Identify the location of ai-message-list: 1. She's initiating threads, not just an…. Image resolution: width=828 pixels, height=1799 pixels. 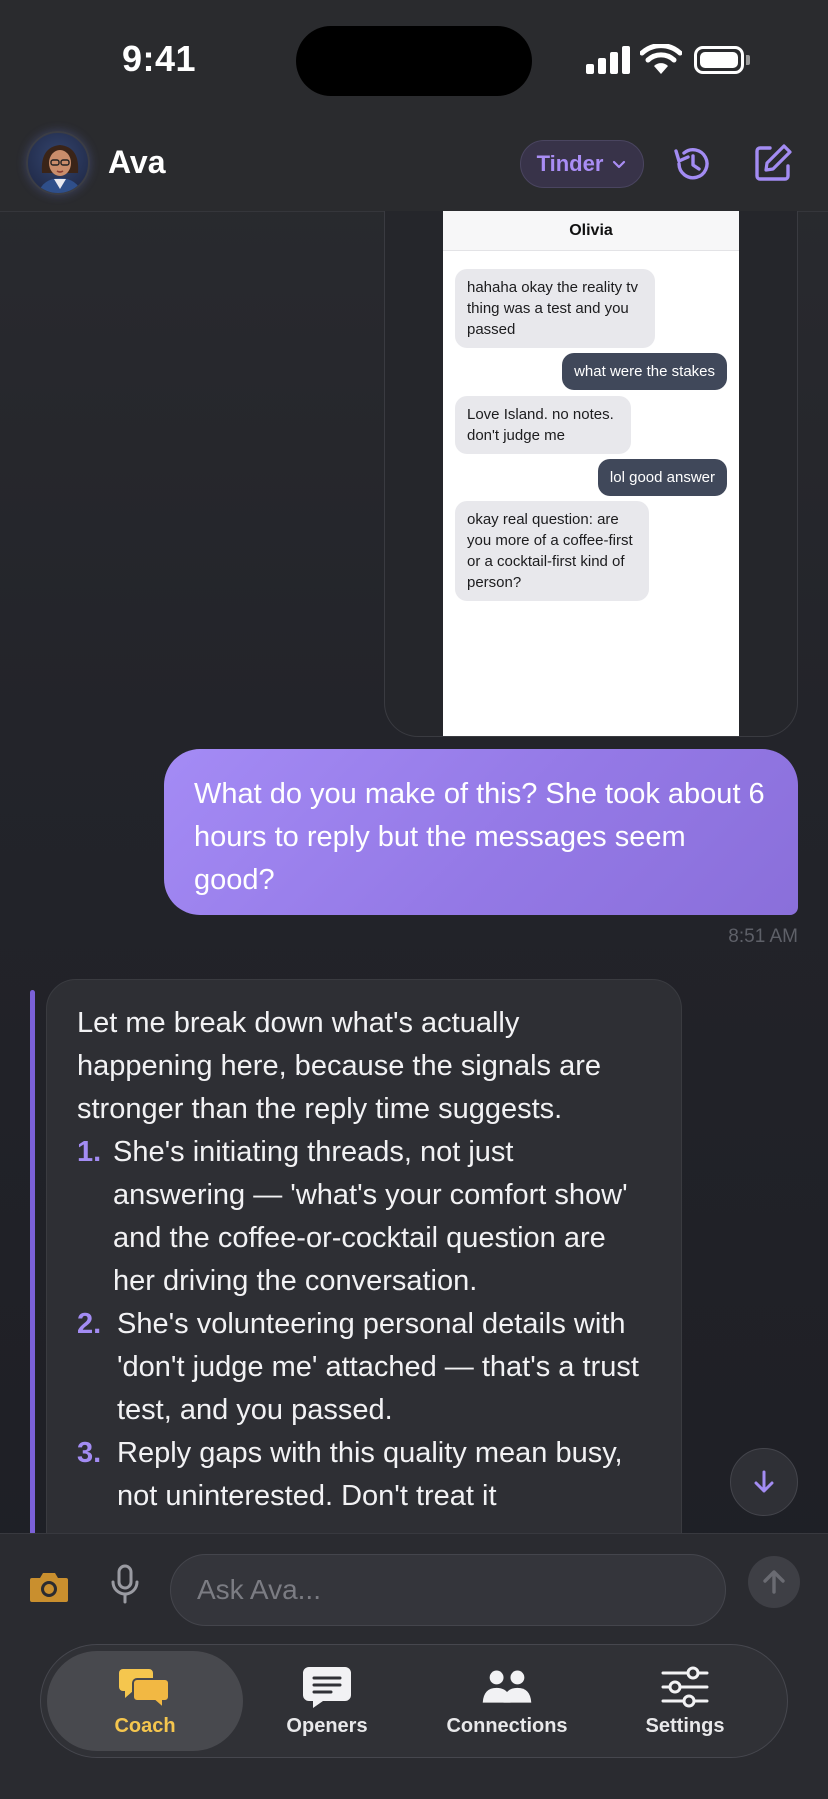
(364, 1324).